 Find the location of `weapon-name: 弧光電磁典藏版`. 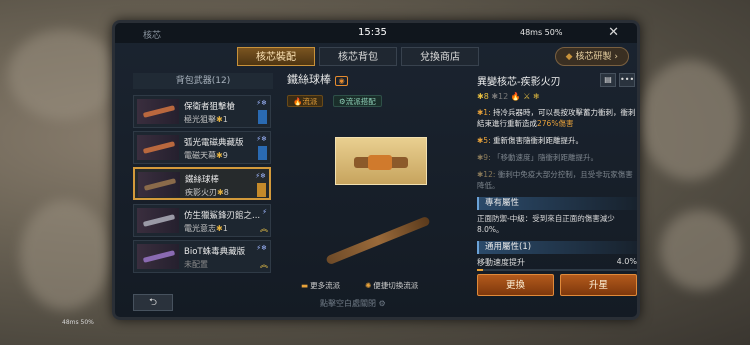

weapon-name: 弧光電磁典藏版 is located at coordinates (214, 143).